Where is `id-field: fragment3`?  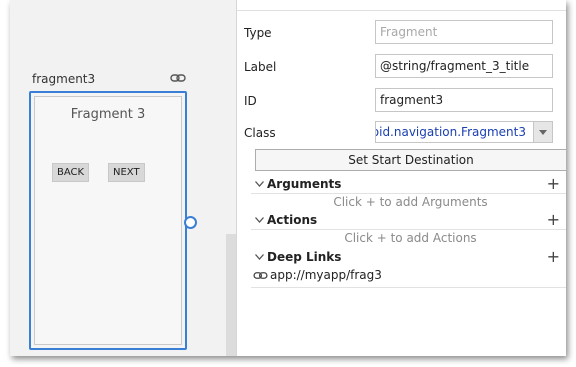 id-field: fragment3 is located at coordinates (464, 100).